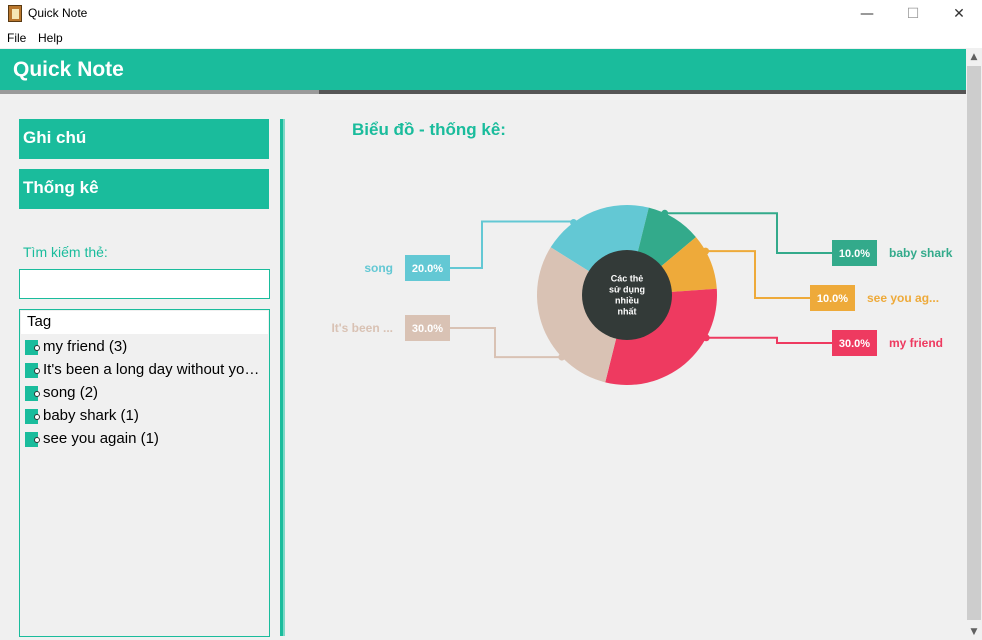  What do you see at coordinates (916, 343) in the screenshot?
I see `slice-name-label: my friend` at bounding box center [916, 343].